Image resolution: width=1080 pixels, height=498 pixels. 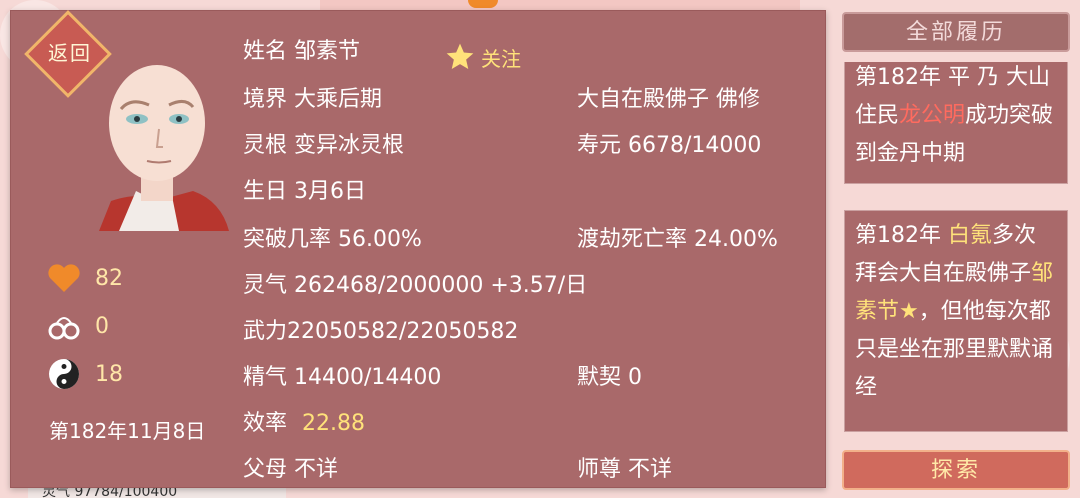 I want to click on parents-field: 父母 不详, so click(x=290, y=469).